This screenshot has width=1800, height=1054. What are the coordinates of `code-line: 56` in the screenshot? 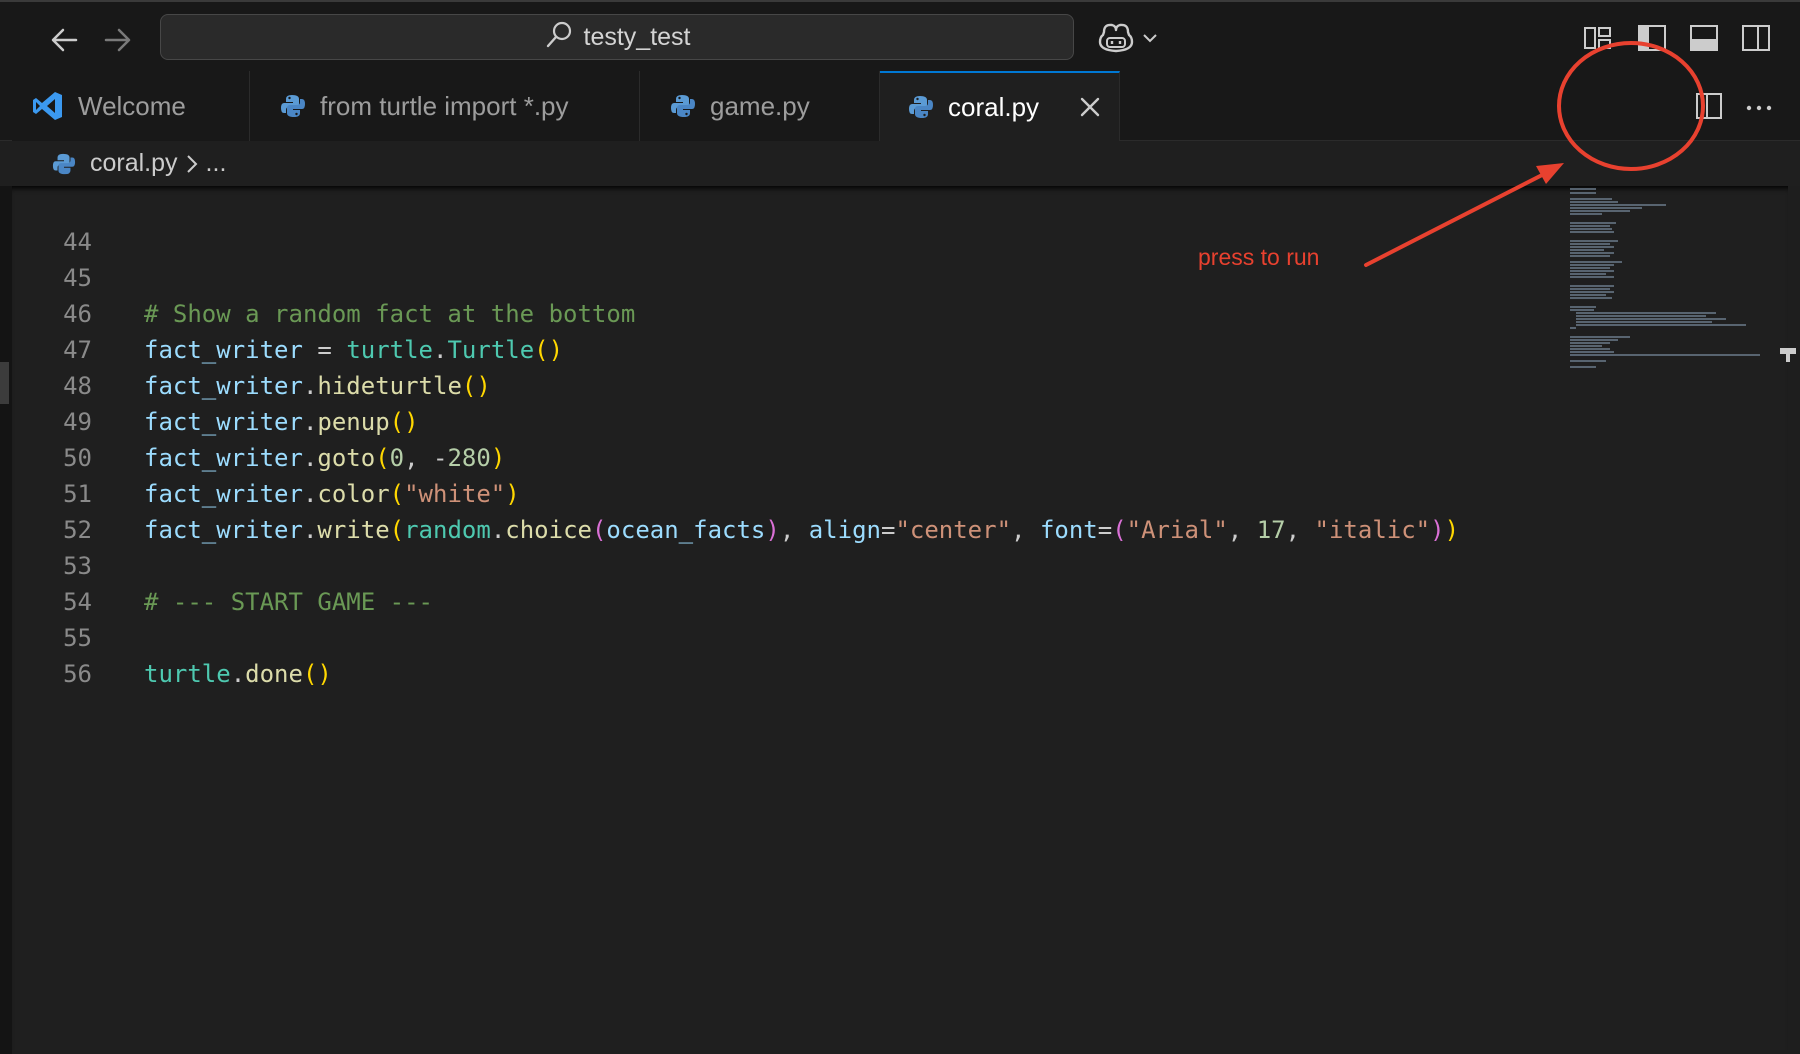 It's located at (52, 654).